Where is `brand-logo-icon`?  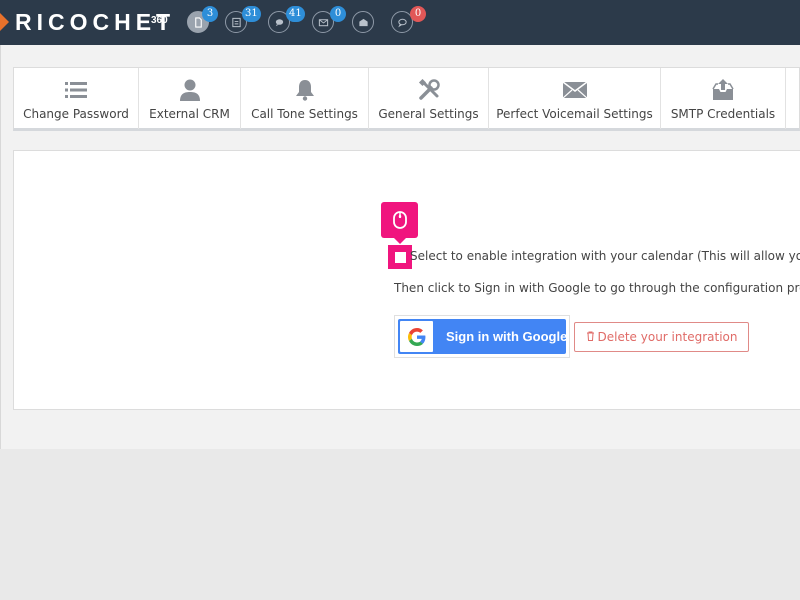 brand-logo-icon is located at coordinates (4, 22).